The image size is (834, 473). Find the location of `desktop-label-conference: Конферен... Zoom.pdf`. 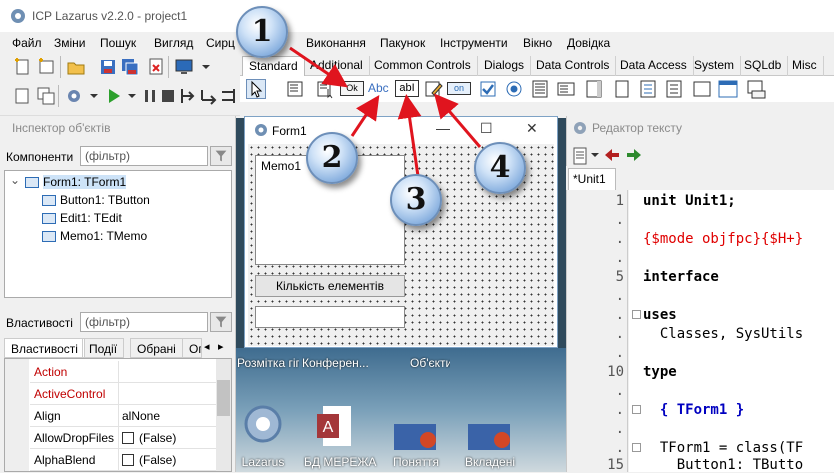

desktop-label-conference: Конферен... Zoom.pdf is located at coordinates (335, 363).